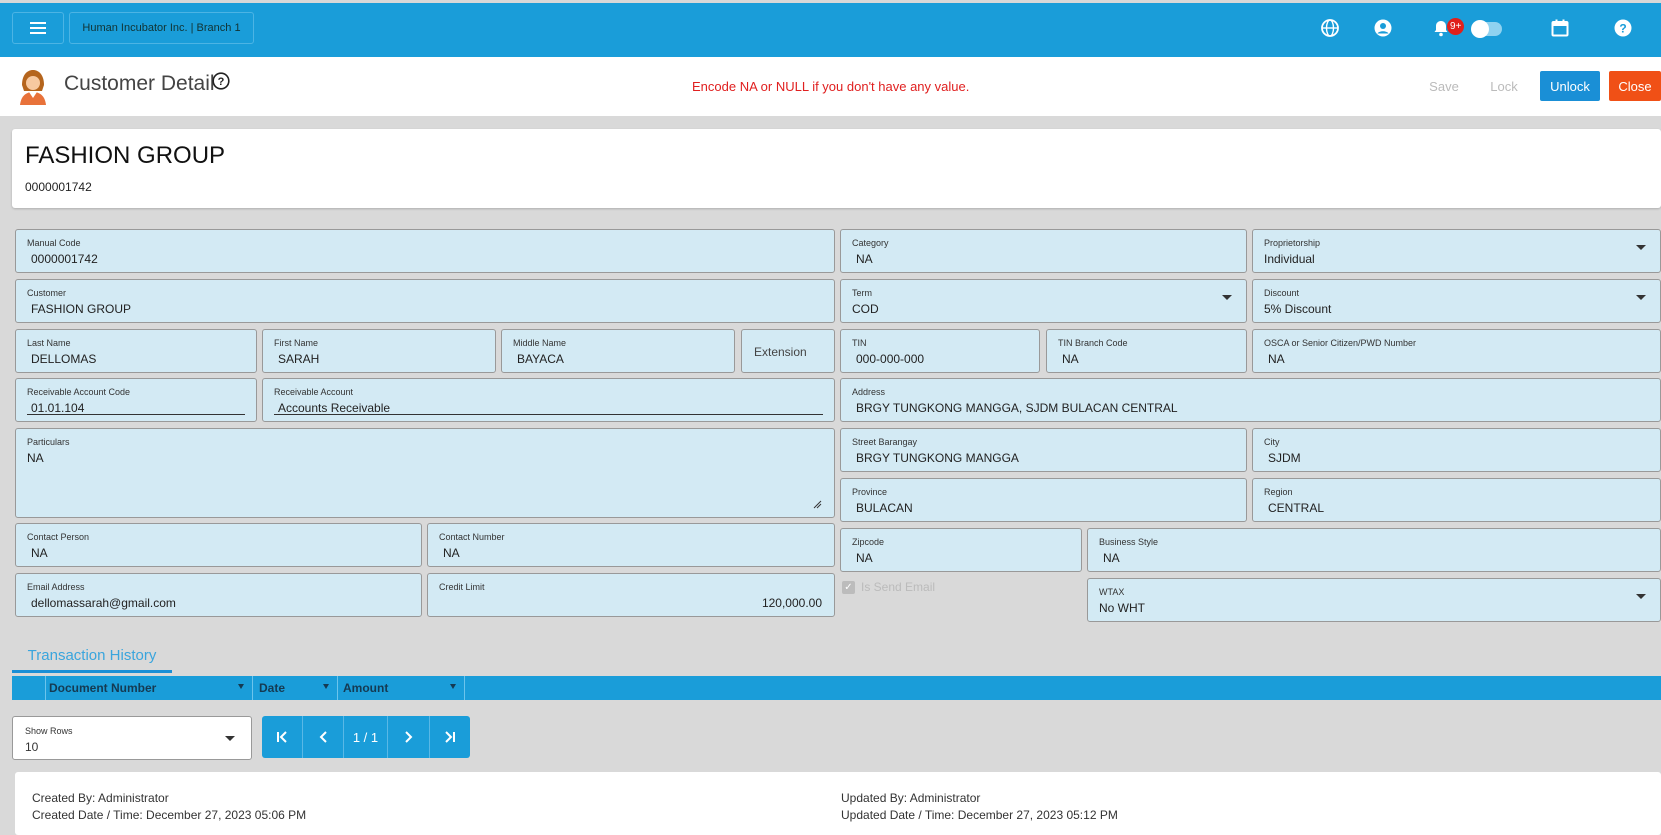 The width and height of the screenshot is (1661, 835). I want to click on globe-icon, so click(1330, 28).